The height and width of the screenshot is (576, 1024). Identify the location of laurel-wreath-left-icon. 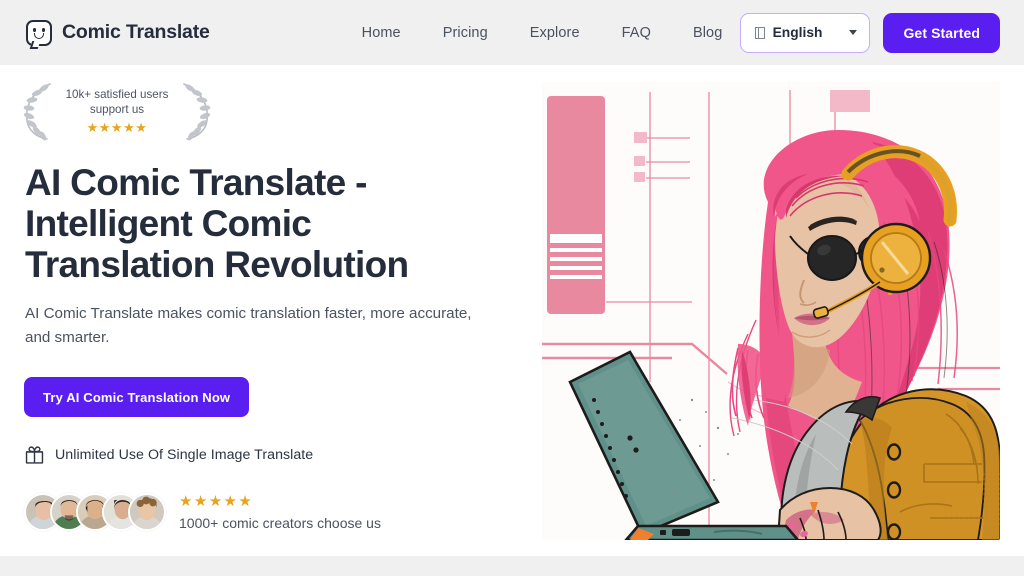
(37, 112).